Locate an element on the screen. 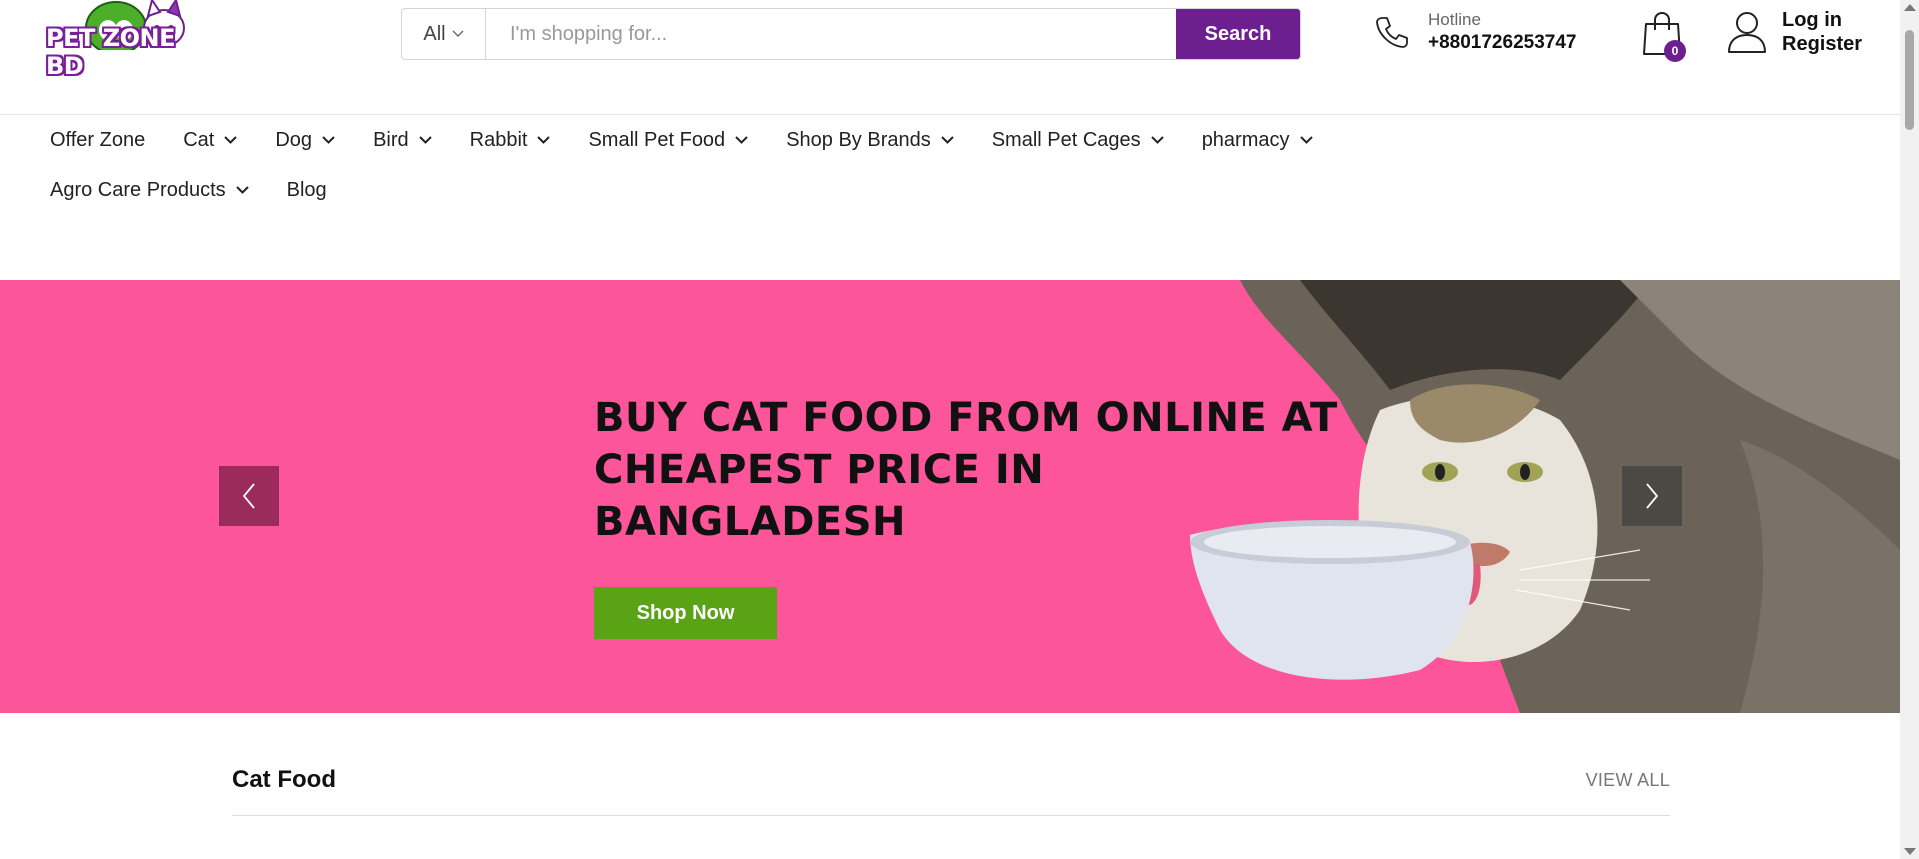 The height and width of the screenshot is (859, 1919). hotline-label: Hotline is located at coordinates (1454, 19).